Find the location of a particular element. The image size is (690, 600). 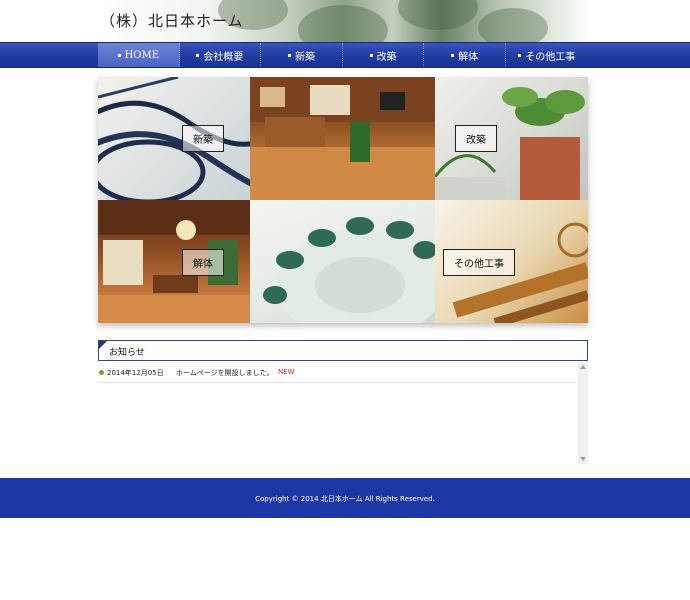

demolition-link: 解体 is located at coordinates (203, 262).